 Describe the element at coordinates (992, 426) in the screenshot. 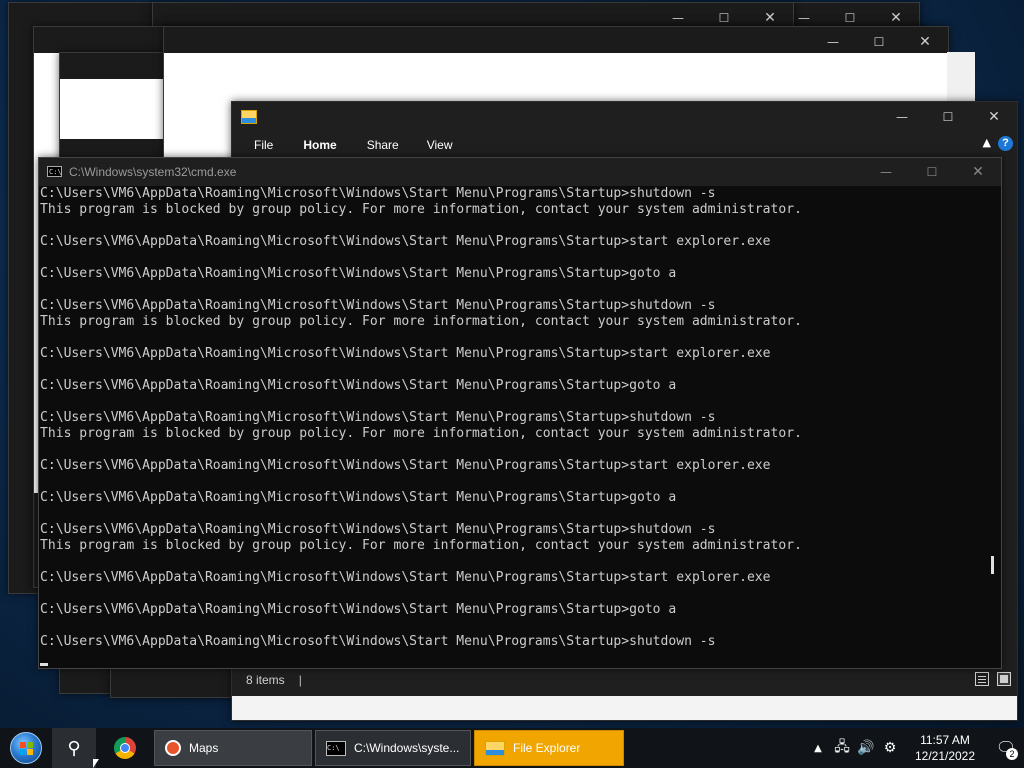

I see `cmd-scrollbar` at that location.